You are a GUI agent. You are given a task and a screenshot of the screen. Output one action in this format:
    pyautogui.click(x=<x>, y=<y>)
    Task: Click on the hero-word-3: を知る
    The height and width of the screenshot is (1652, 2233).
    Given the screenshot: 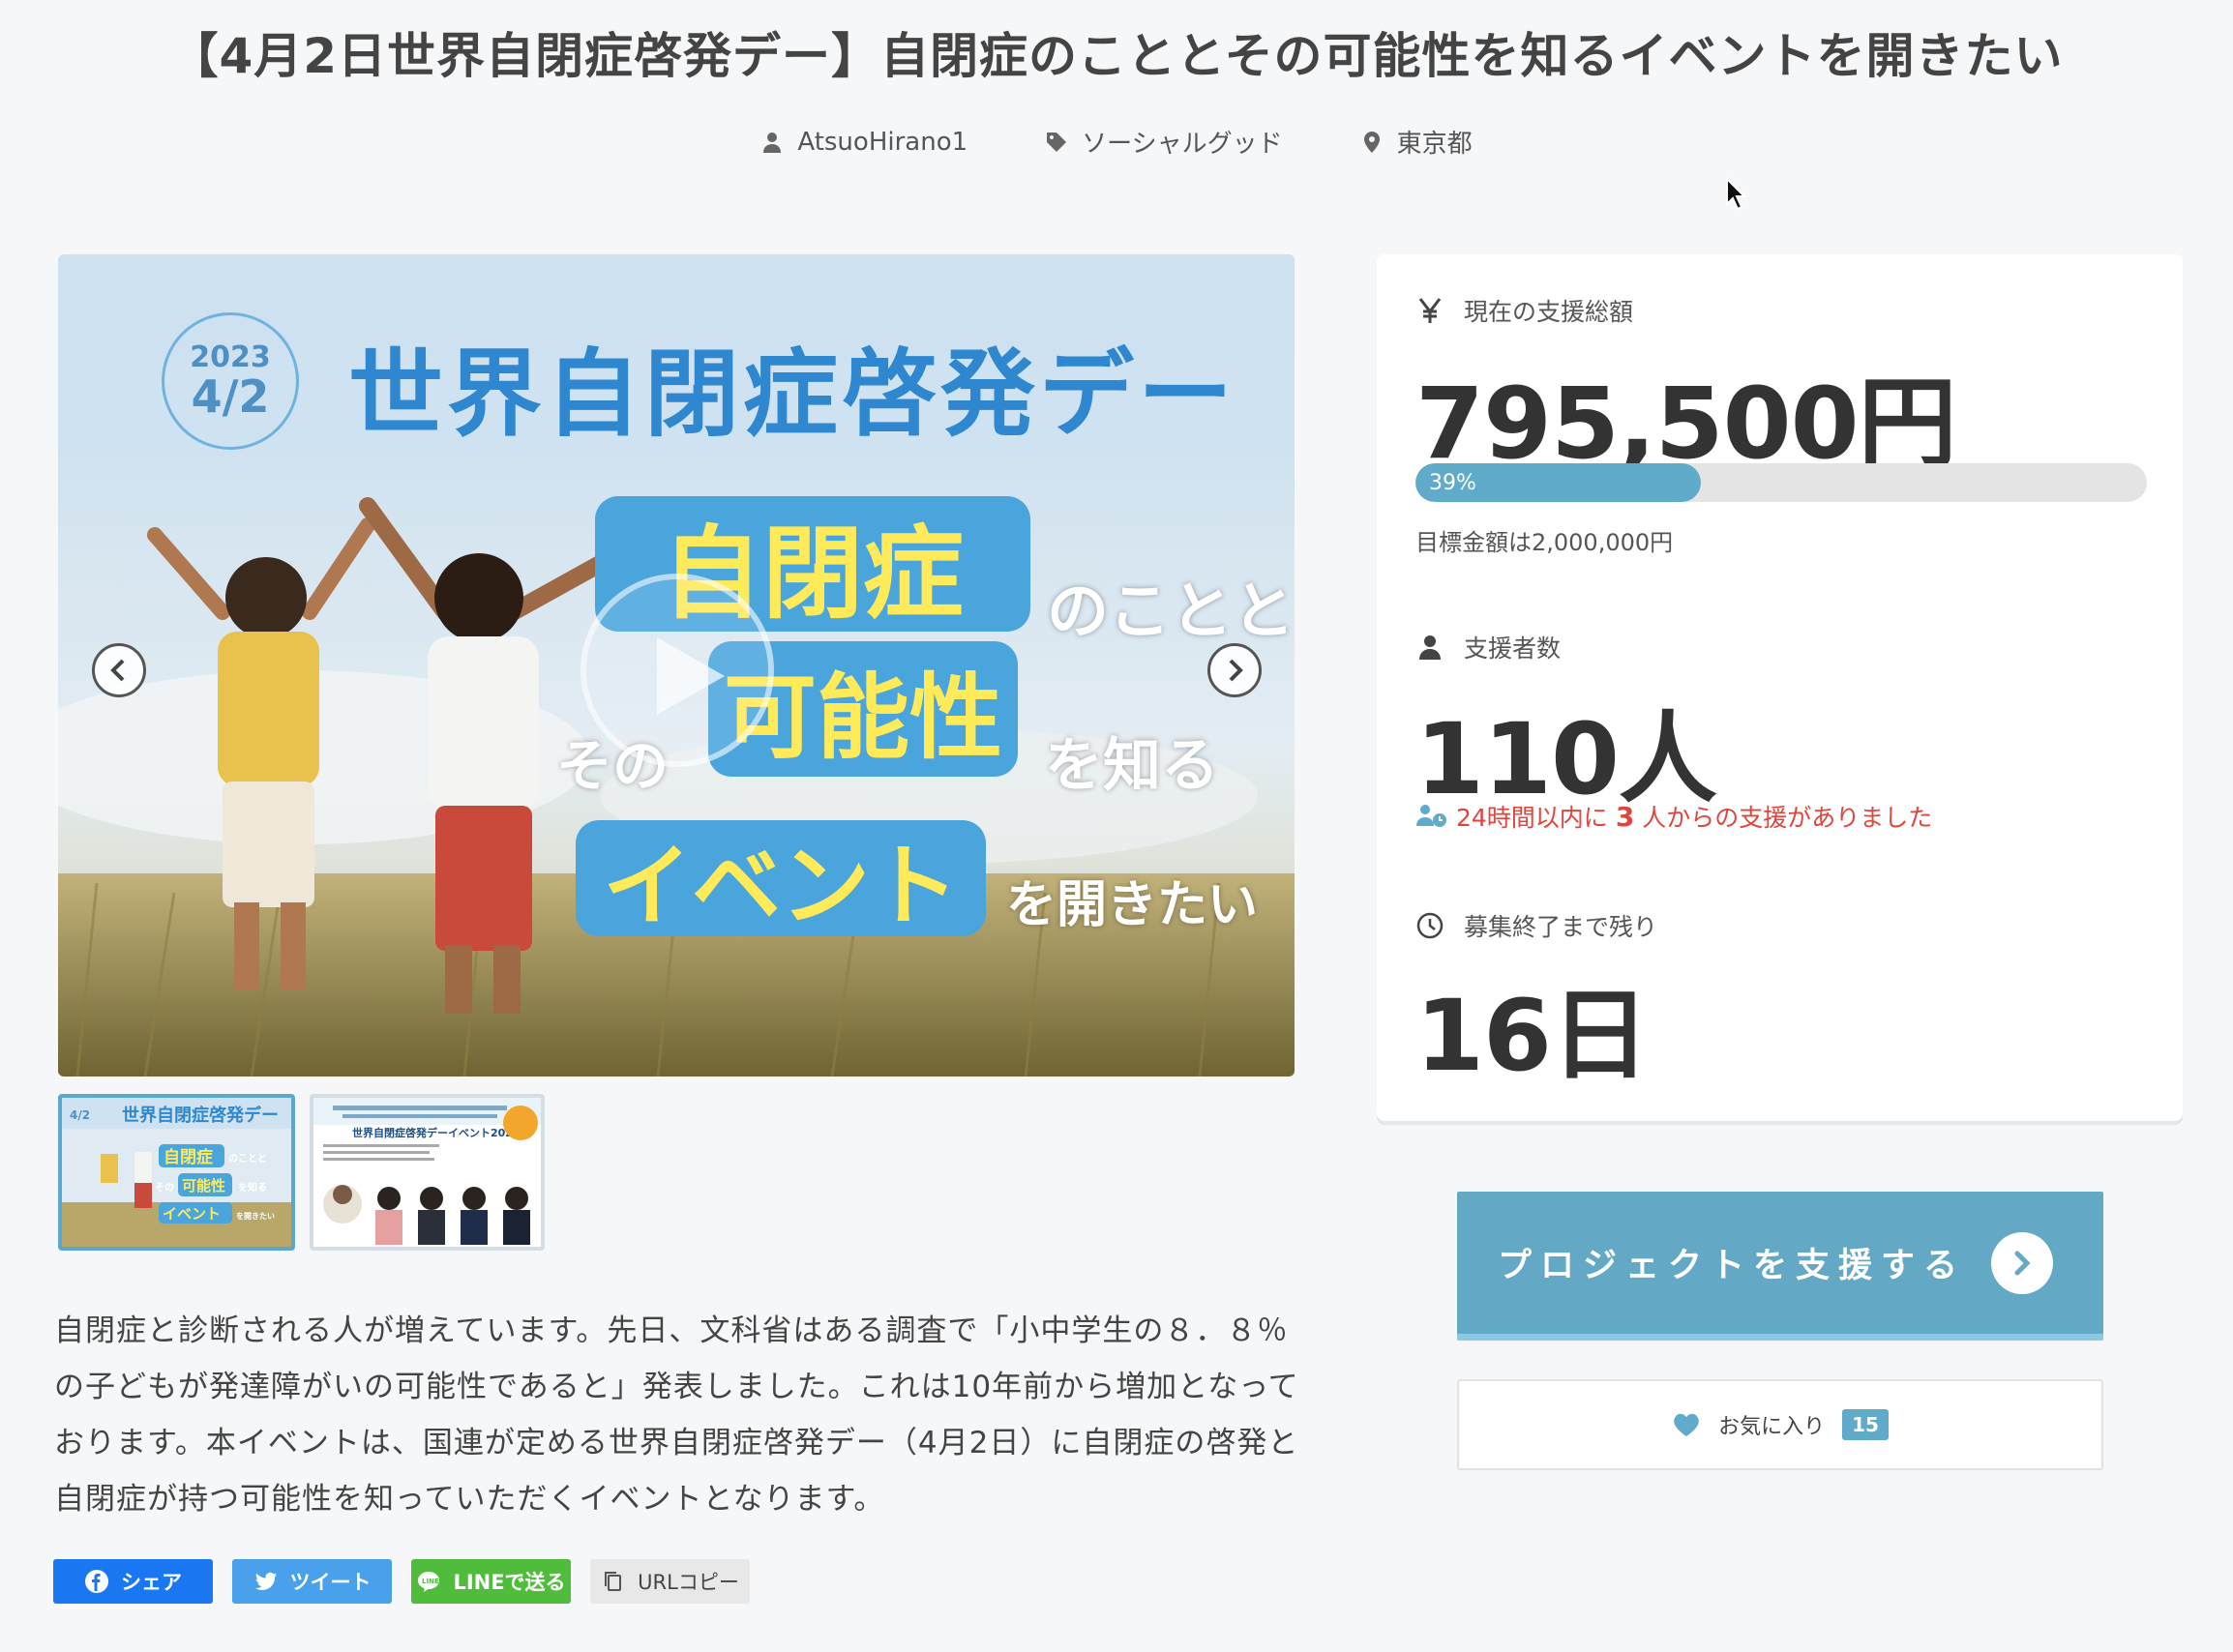 What is the action you would take?
    pyautogui.click(x=1132, y=766)
    